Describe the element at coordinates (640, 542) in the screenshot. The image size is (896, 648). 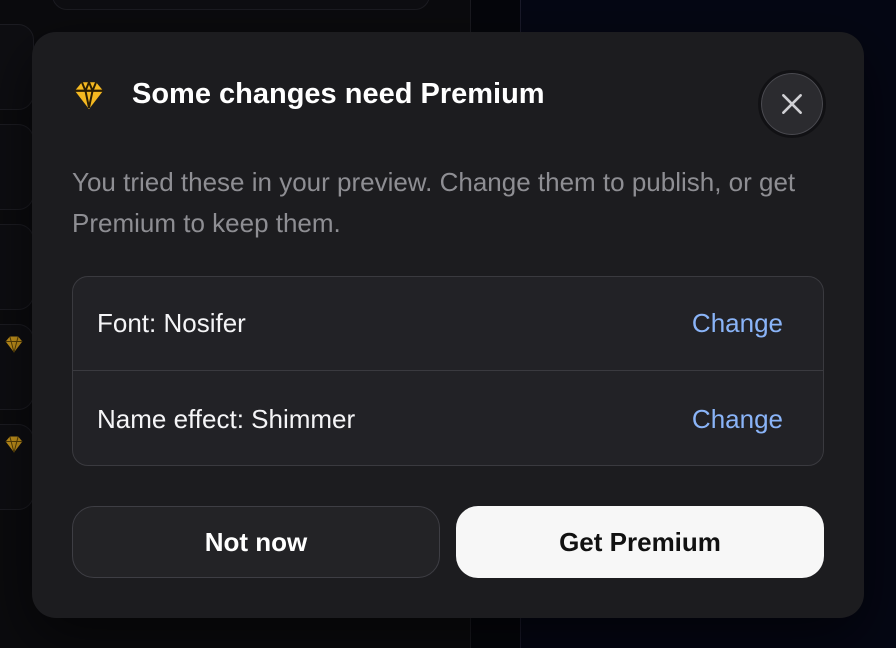
I see `get-premium-button: Get Premium` at that location.